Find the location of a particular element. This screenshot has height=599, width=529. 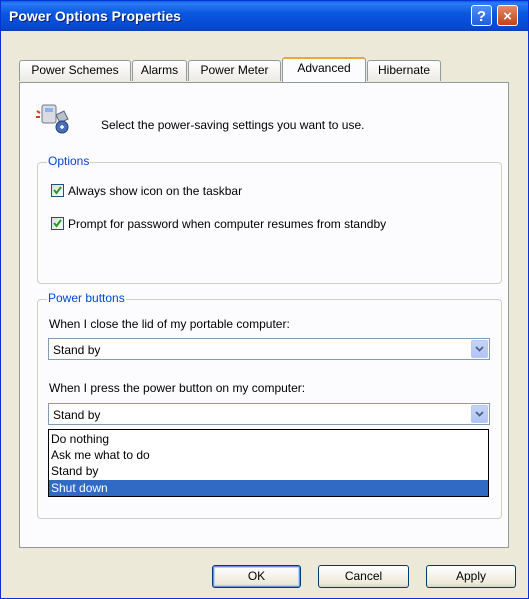

tab-alarms: Alarms is located at coordinates (159, 70).